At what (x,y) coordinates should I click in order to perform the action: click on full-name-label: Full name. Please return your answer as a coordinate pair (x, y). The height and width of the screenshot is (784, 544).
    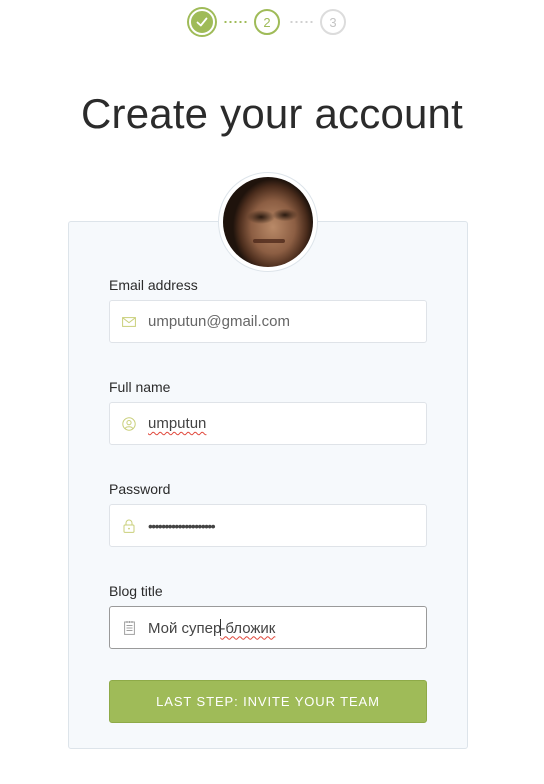
    Looking at the image, I should click on (140, 387).